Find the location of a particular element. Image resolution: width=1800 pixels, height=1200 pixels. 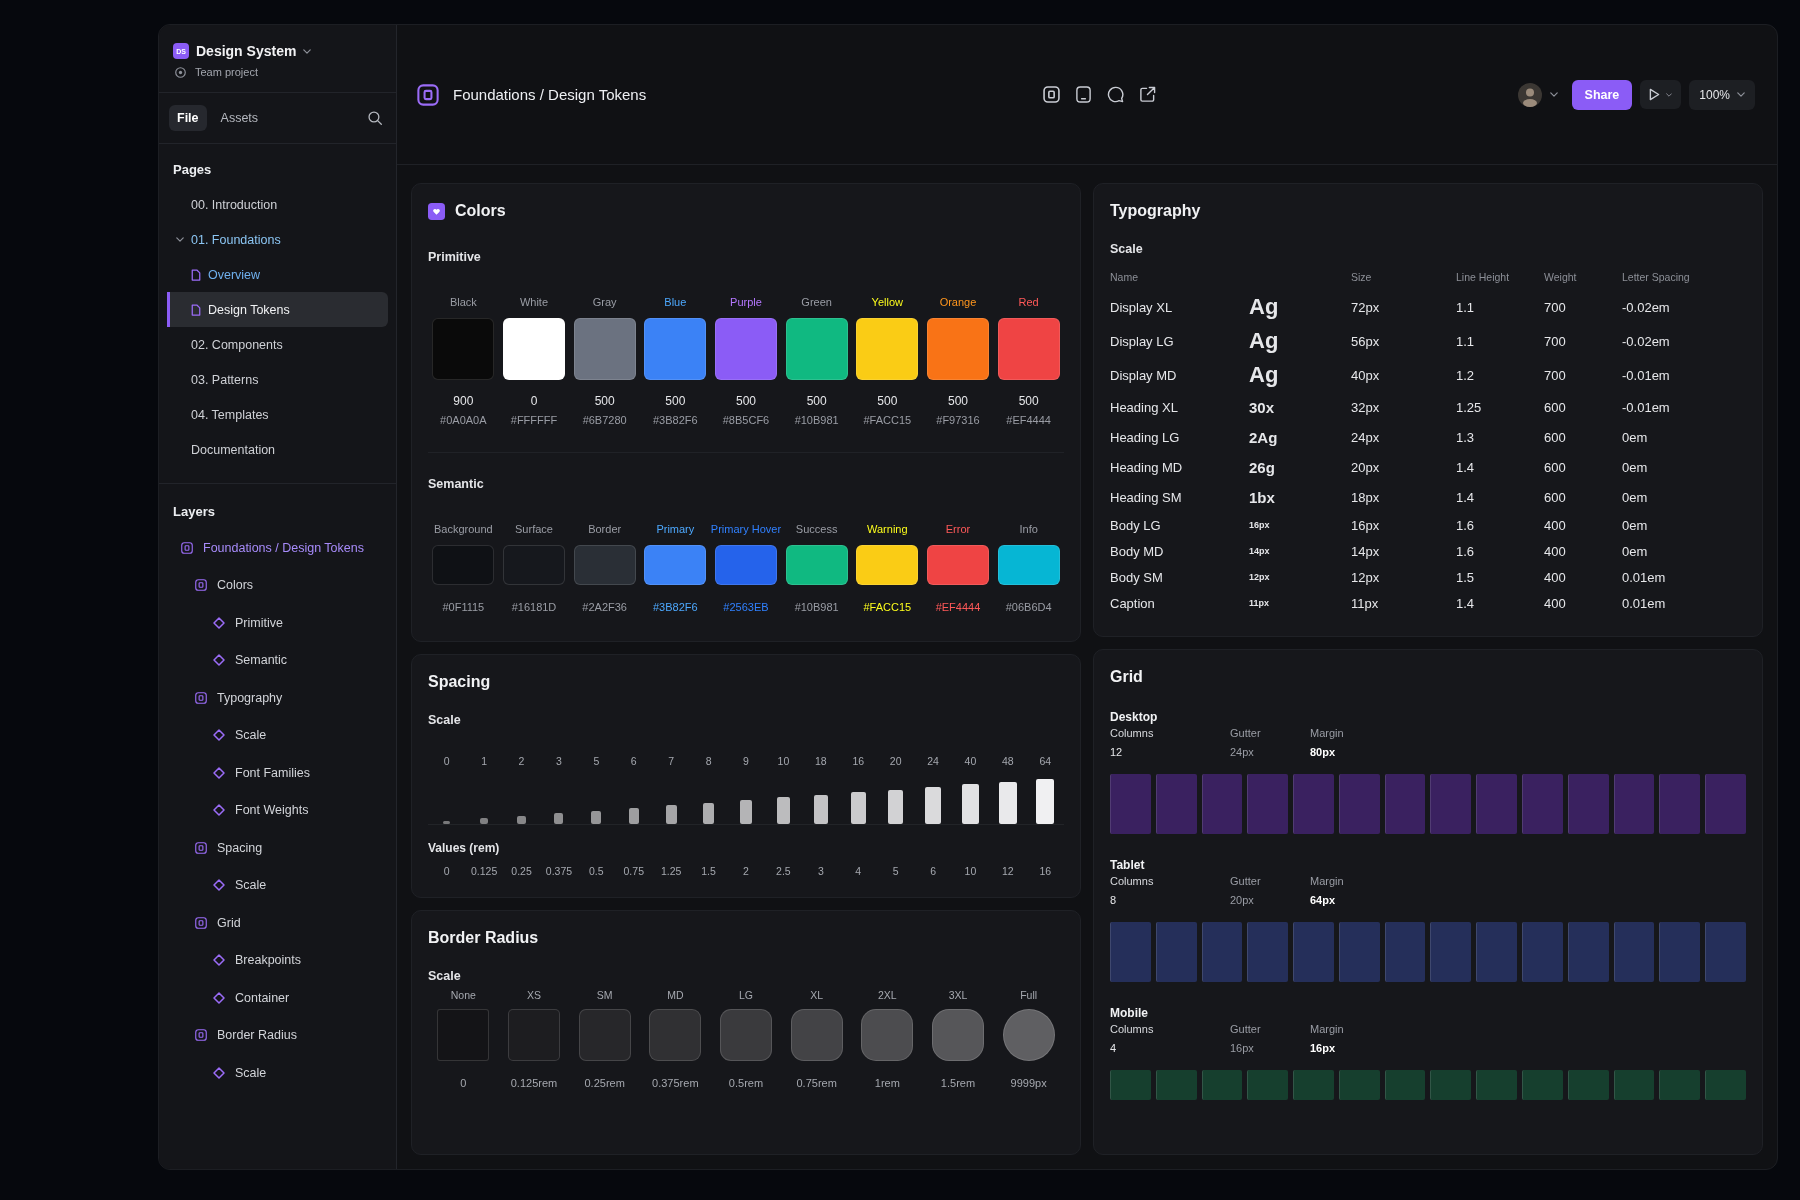

layer-item: Semantic is located at coordinates (277, 660).